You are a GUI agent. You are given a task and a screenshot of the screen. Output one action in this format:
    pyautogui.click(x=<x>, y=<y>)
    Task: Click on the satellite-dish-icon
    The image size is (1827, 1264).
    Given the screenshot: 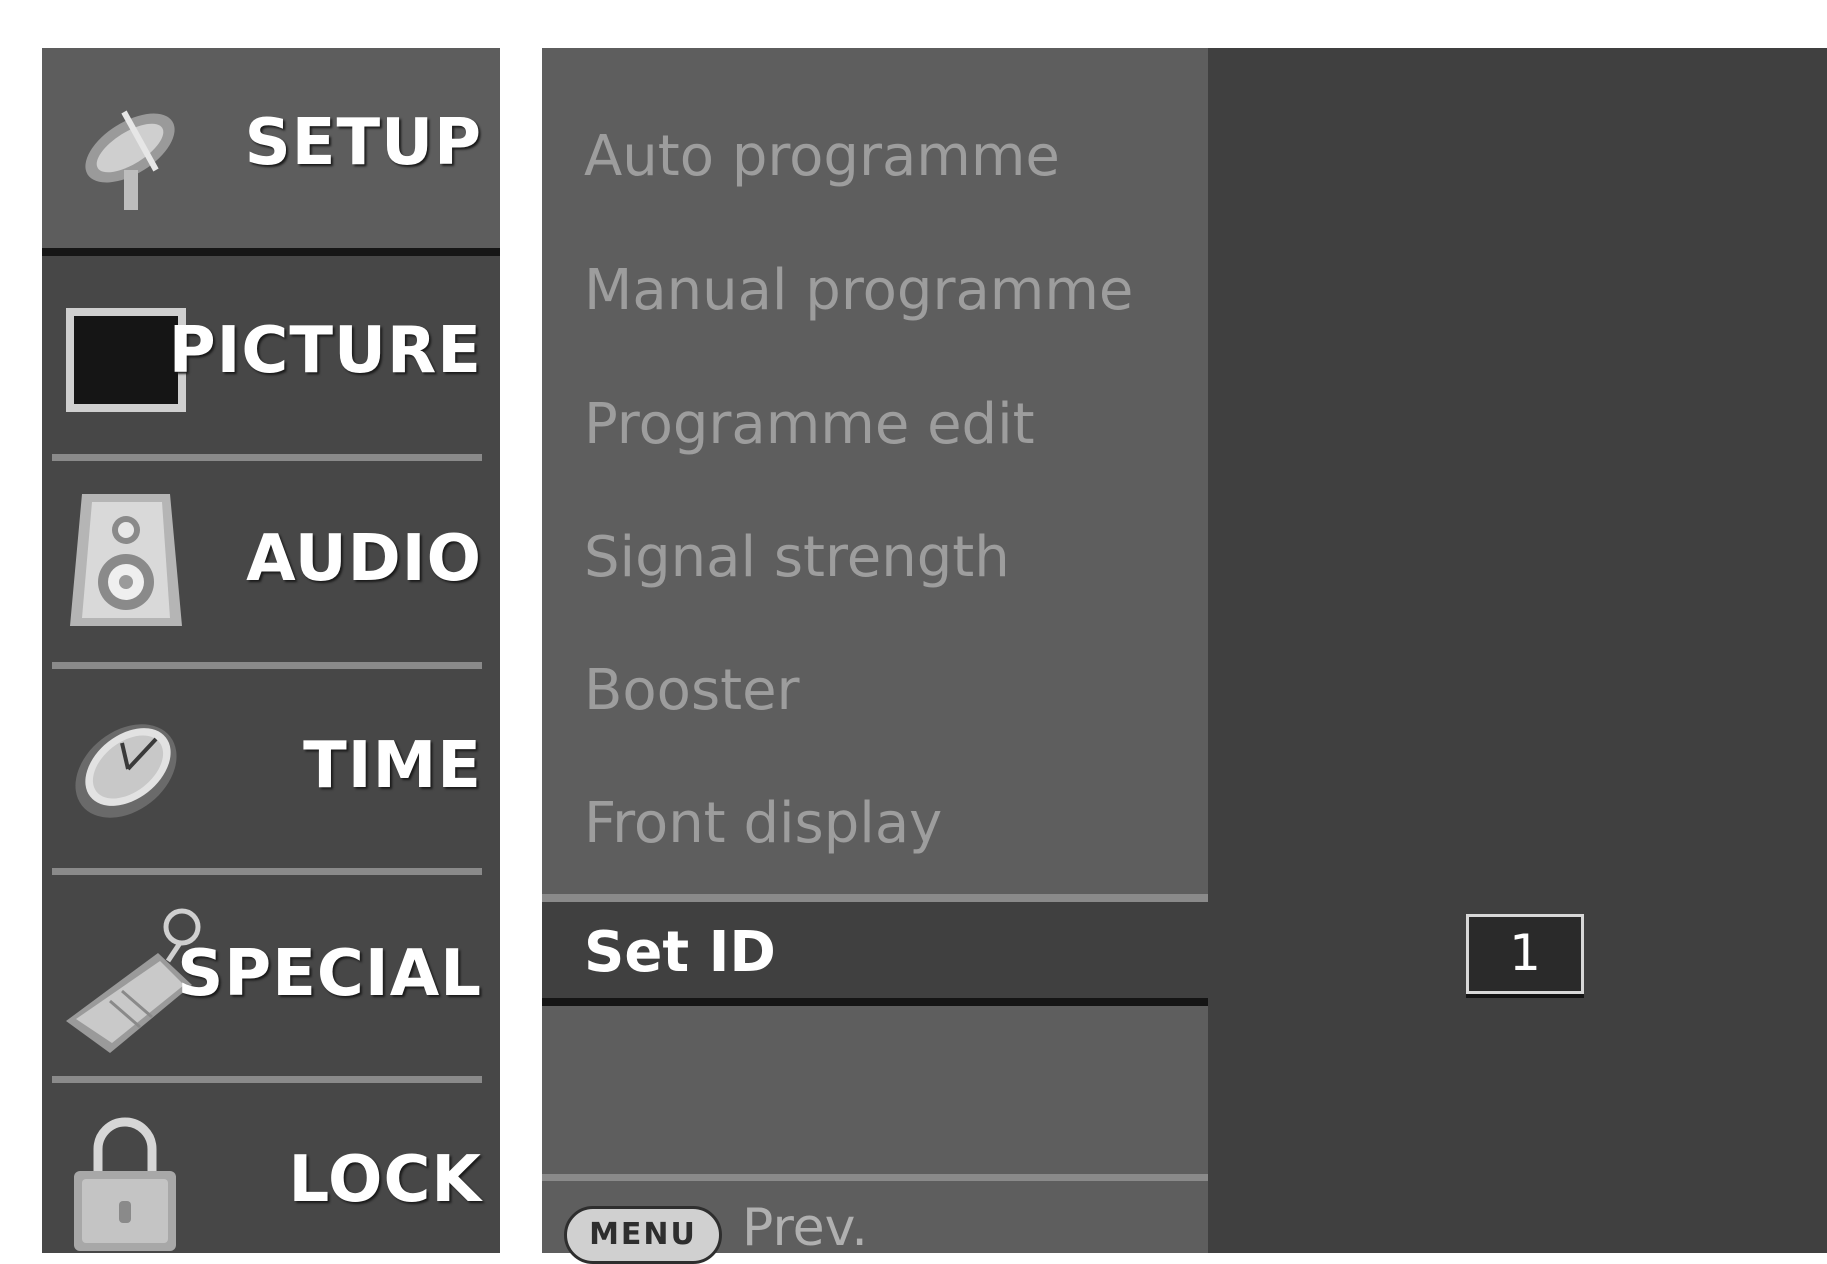 What is the action you would take?
    pyautogui.click(x=134, y=154)
    